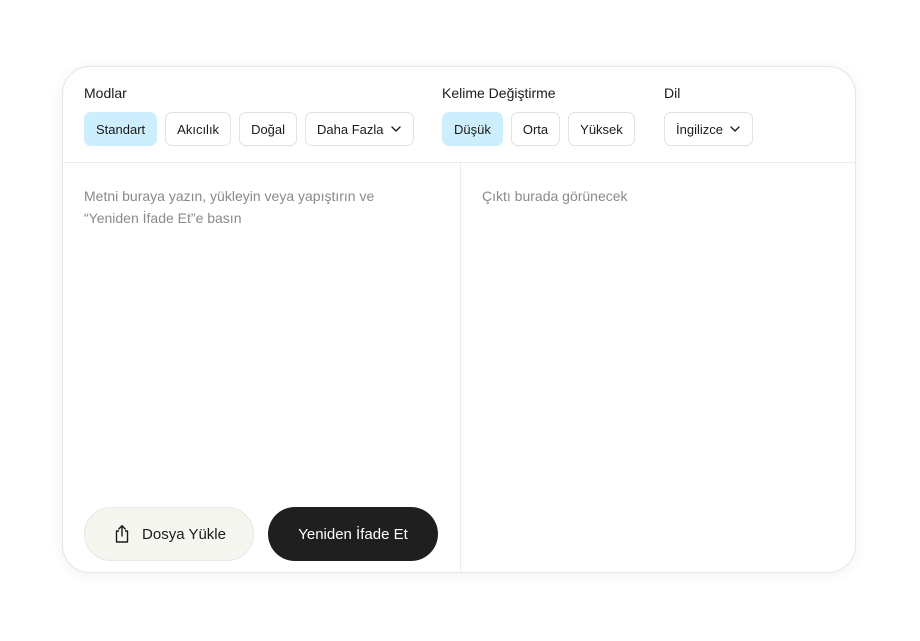 The image size is (920, 641). What do you see at coordinates (122, 534) in the screenshot?
I see `upload-icon` at bounding box center [122, 534].